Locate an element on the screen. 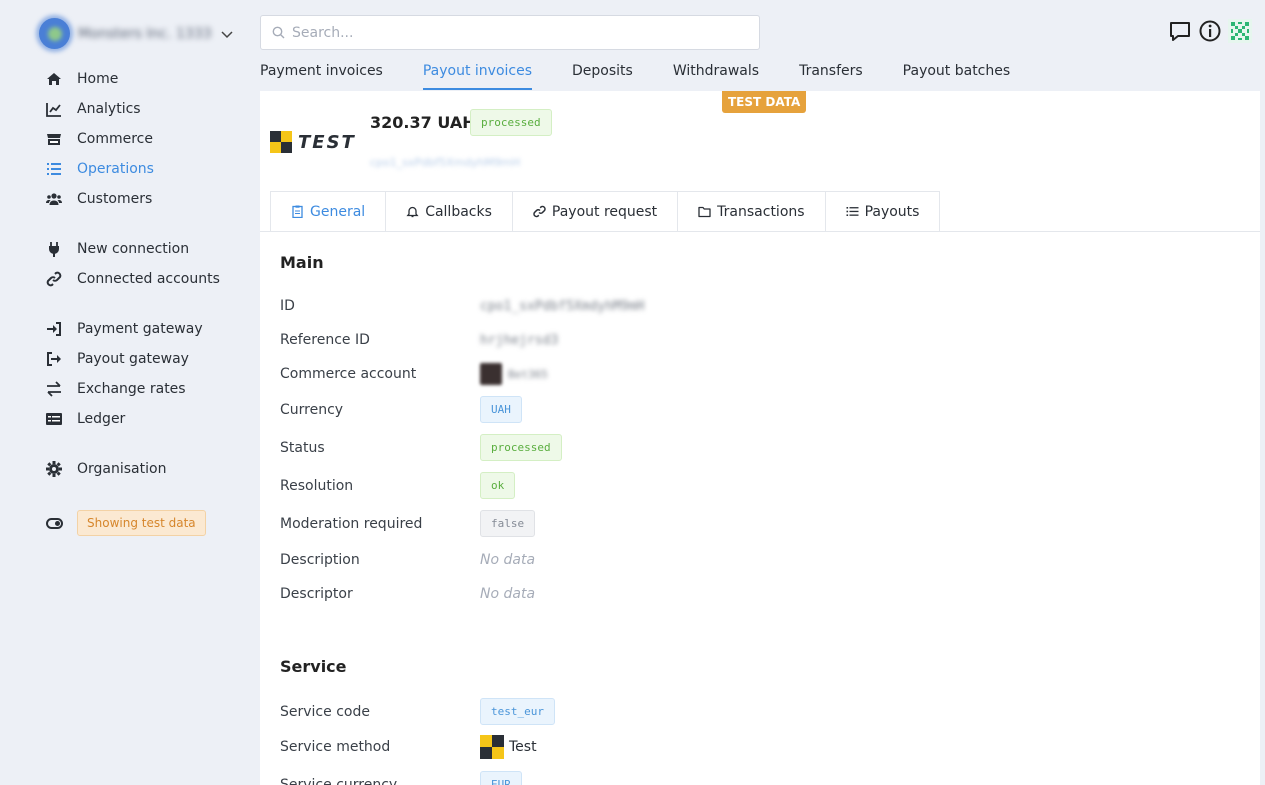  sidebar-item-label: Payment gateway is located at coordinates (140, 329).